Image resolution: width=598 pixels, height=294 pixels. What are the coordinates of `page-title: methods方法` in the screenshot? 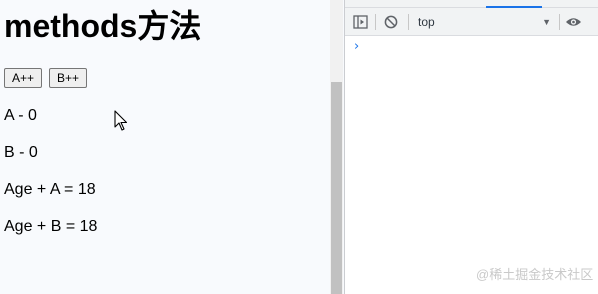 It's located at (103, 26).